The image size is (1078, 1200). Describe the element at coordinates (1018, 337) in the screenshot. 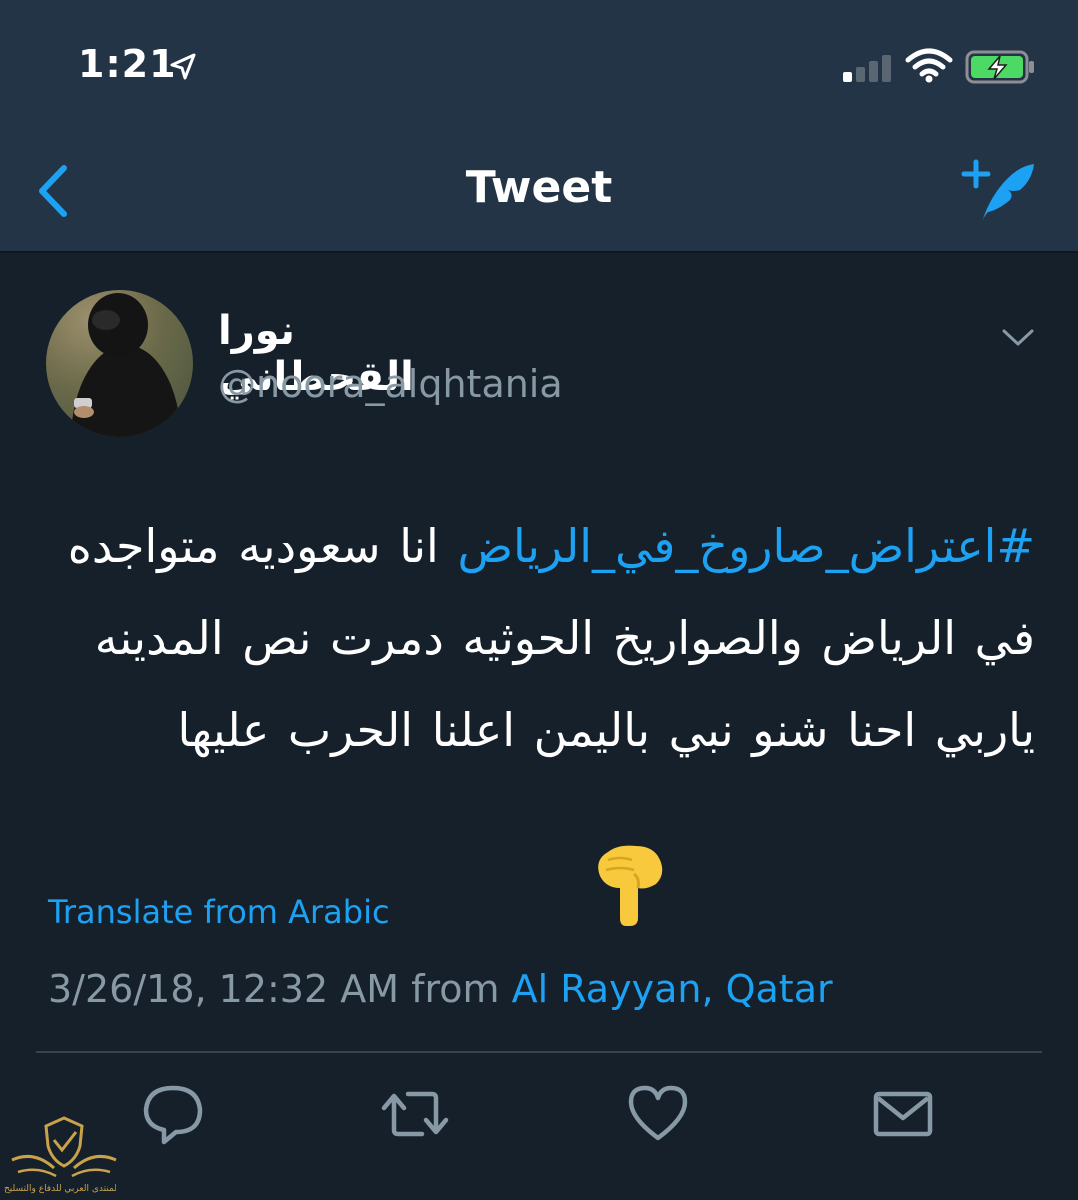

I see `chevron-down-icon` at that location.